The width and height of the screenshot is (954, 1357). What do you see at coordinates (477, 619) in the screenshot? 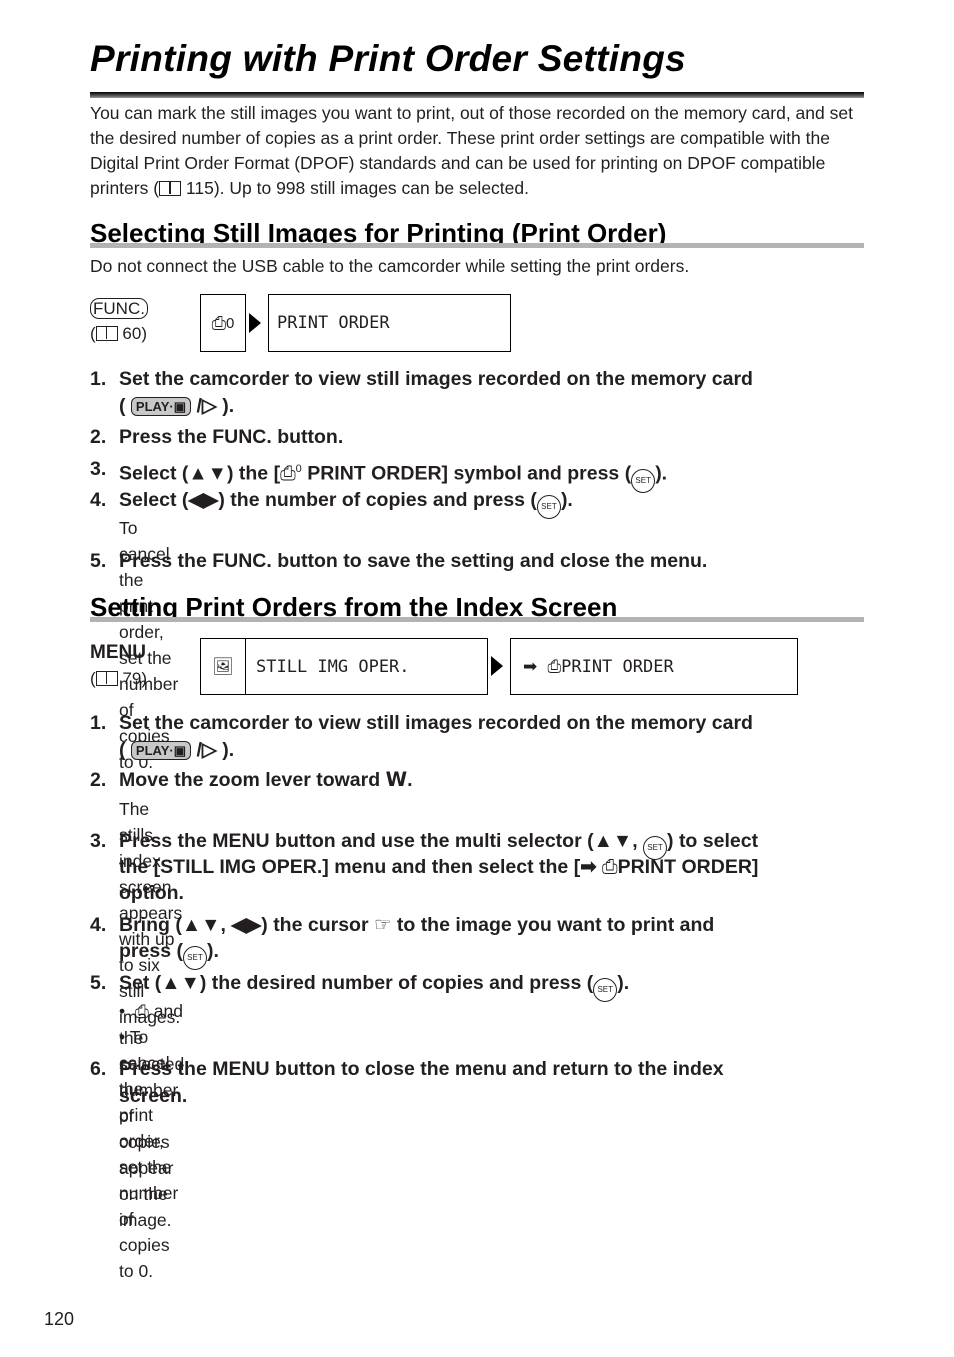
I see `section2-rule` at bounding box center [477, 619].